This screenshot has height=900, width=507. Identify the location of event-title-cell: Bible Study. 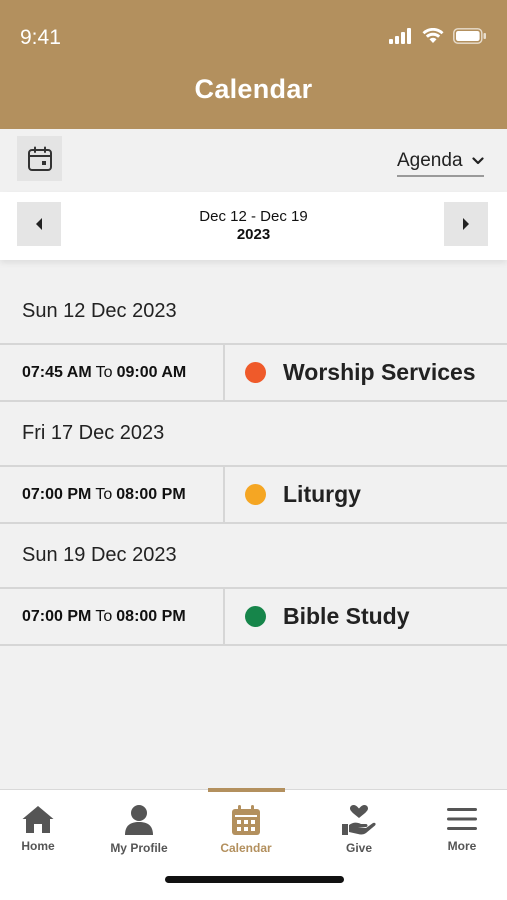
(366, 616).